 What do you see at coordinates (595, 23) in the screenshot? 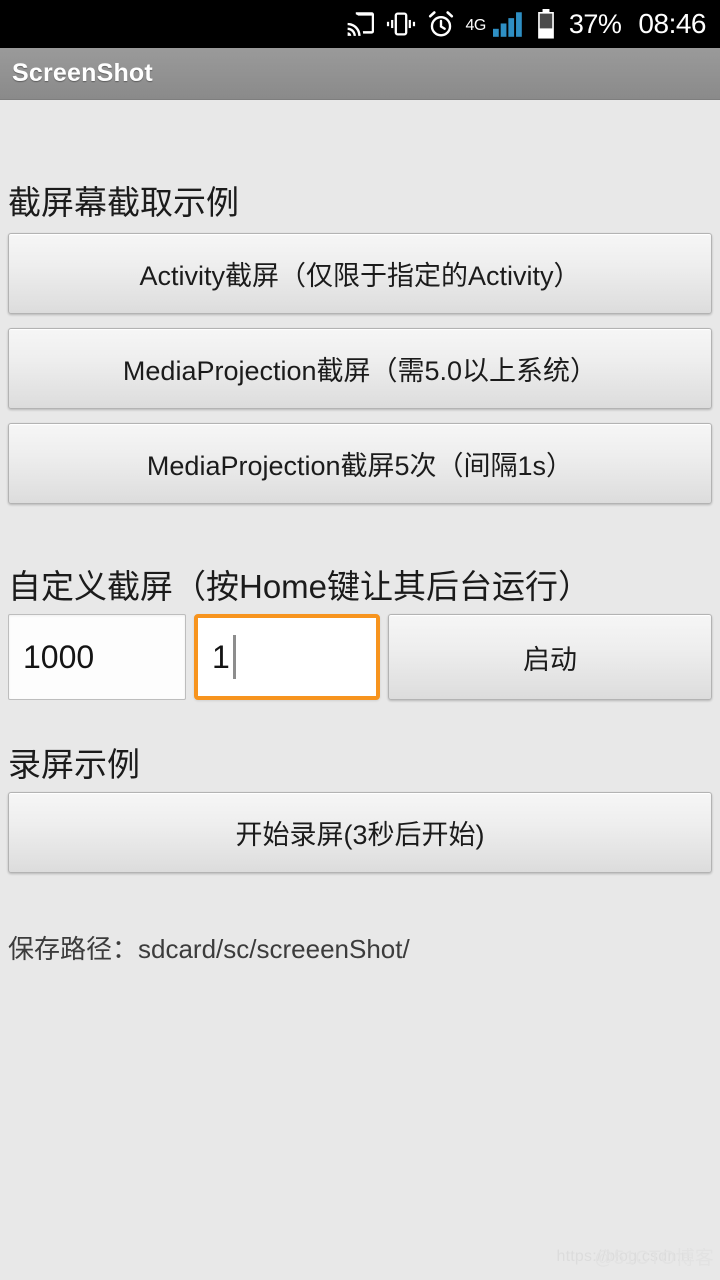
I see `battery-percent-label: 37%` at bounding box center [595, 23].